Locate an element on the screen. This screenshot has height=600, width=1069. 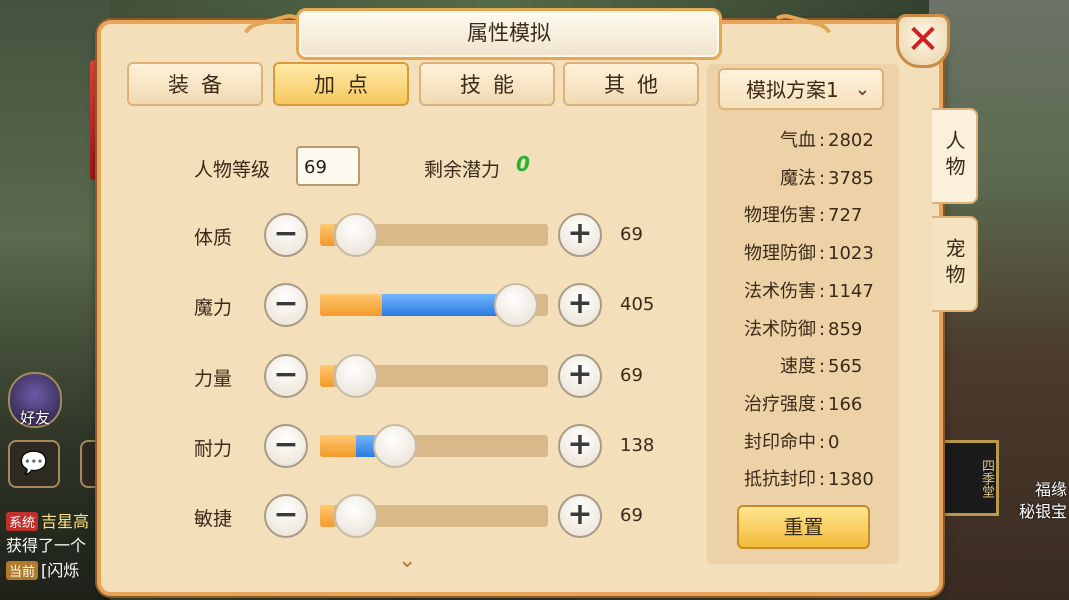
attribute-row: 物理防御:1023 is located at coordinates (797, 252).